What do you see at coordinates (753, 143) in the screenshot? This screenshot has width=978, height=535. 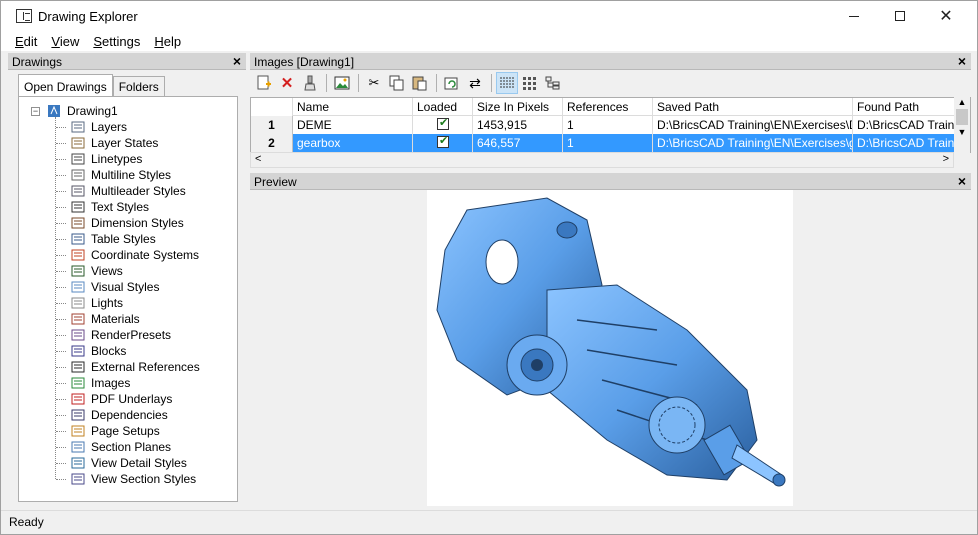 I see `cell-saved-path: D:\BricsCAD Training\EN\Exercises\gearb` at bounding box center [753, 143].